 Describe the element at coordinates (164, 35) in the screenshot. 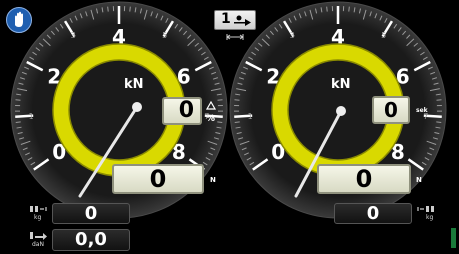

I see `left-tick-label-minor: 5` at that location.